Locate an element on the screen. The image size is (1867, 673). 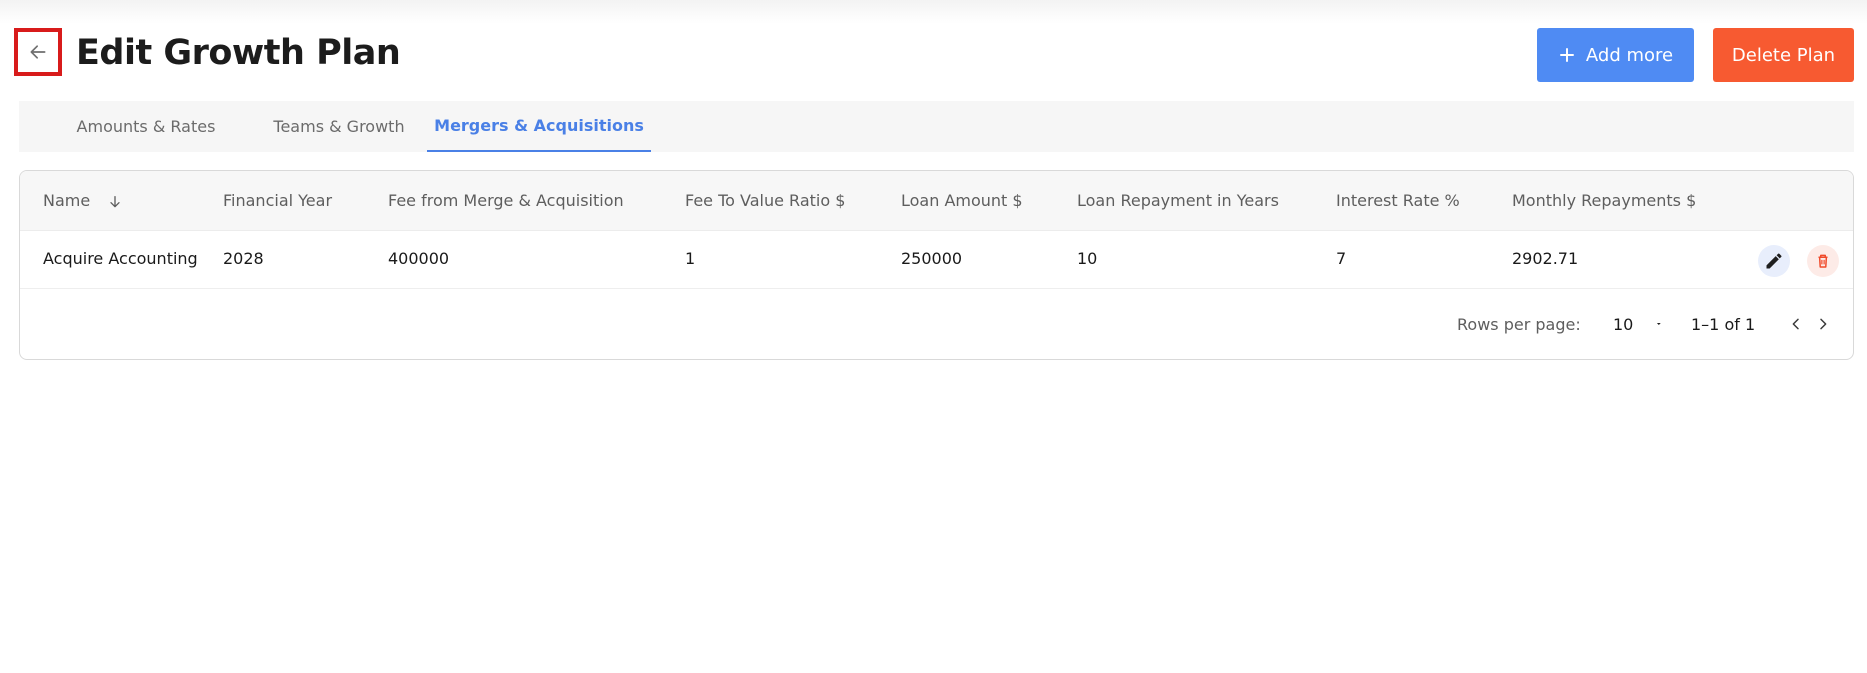
delete-plan-button: Delete Plan is located at coordinates (1783, 55).